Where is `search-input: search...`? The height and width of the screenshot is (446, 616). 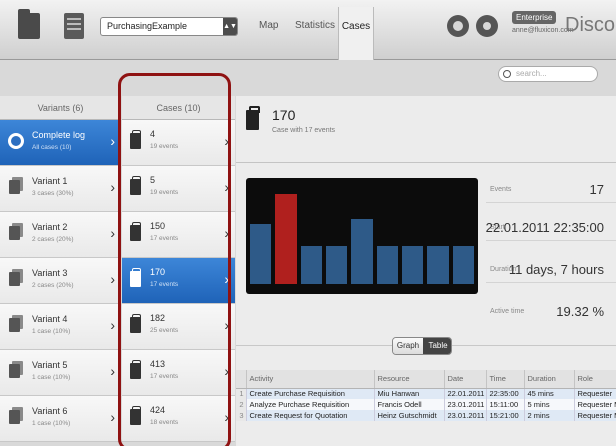
search-input: search... is located at coordinates (548, 74).